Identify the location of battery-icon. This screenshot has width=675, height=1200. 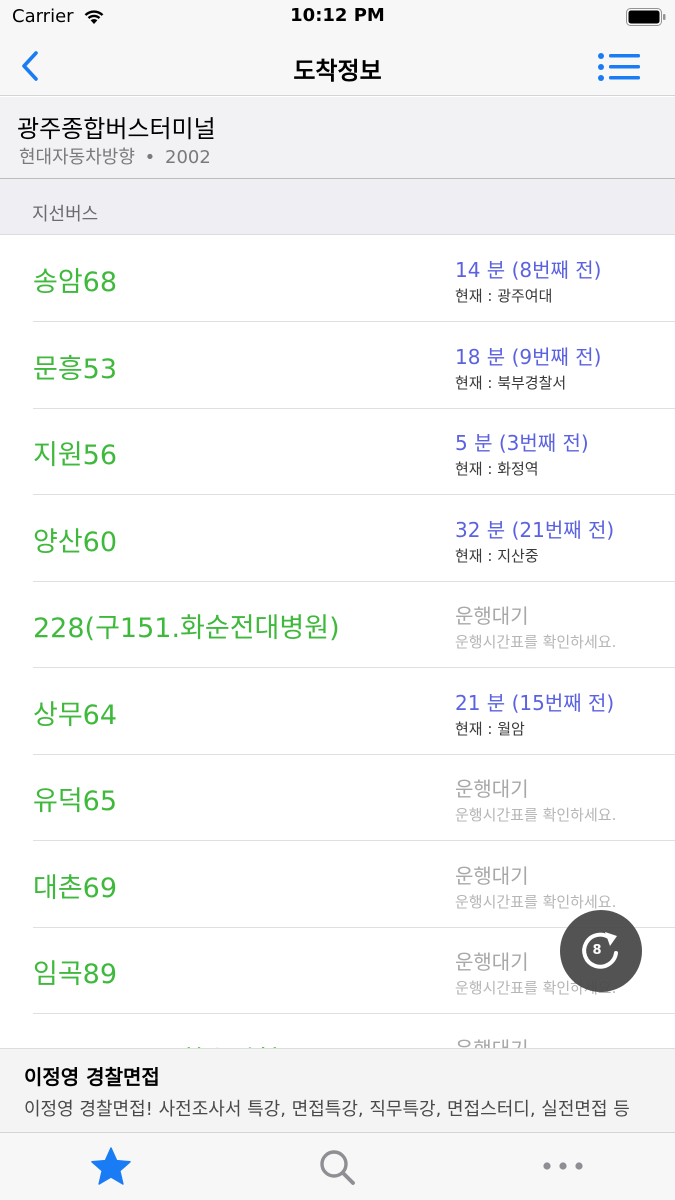
(646, 17).